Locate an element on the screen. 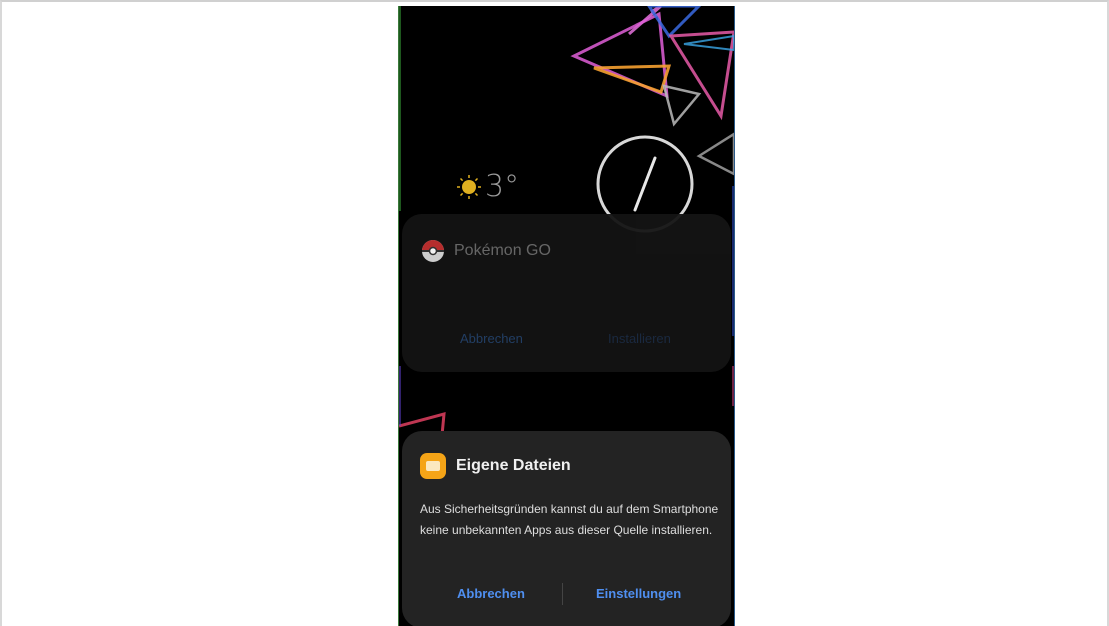 The image size is (1109, 626). sun-icon is located at coordinates (469, 186).